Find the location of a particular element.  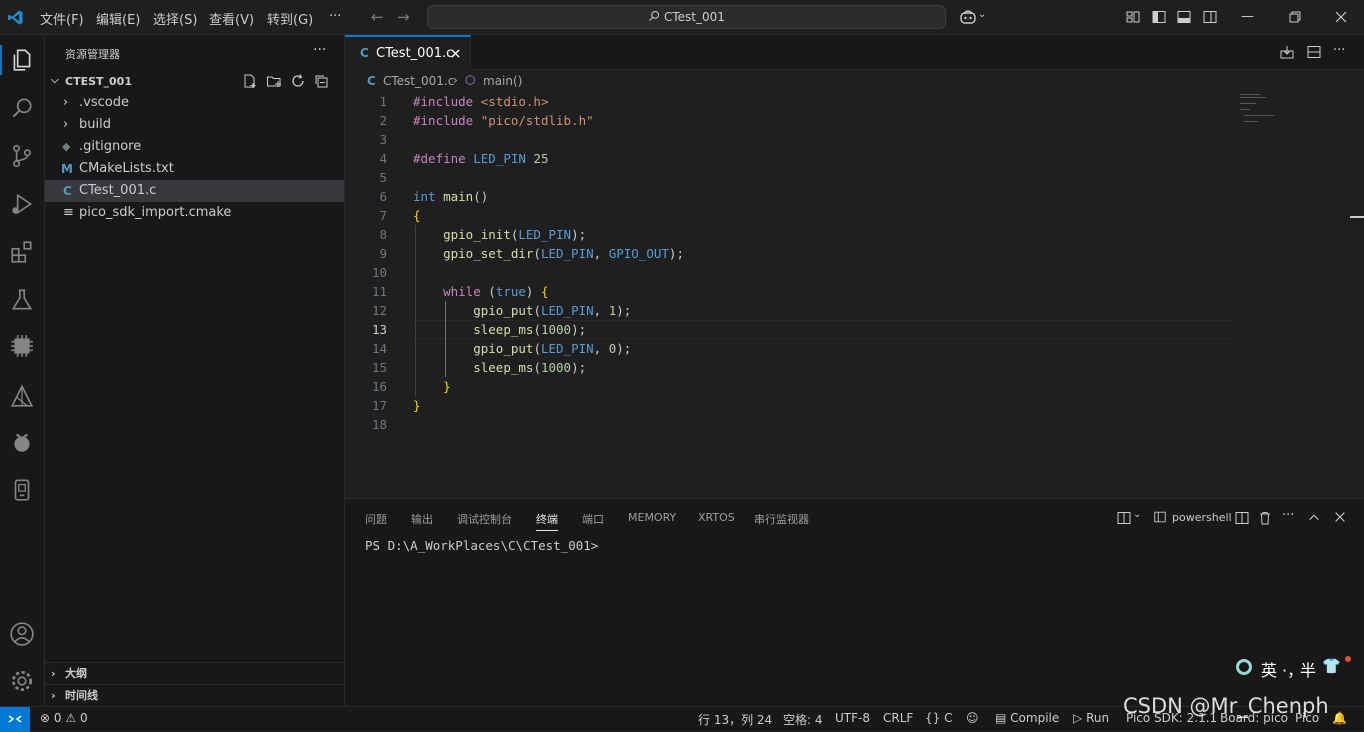

copilot-status-icon: ☺ is located at coordinates (972, 718).